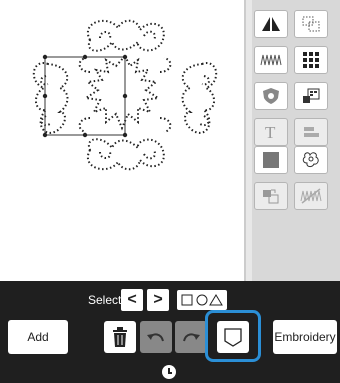 Image resolution: width=340 pixels, height=383 pixels. I want to click on undo-icon, so click(155, 337).